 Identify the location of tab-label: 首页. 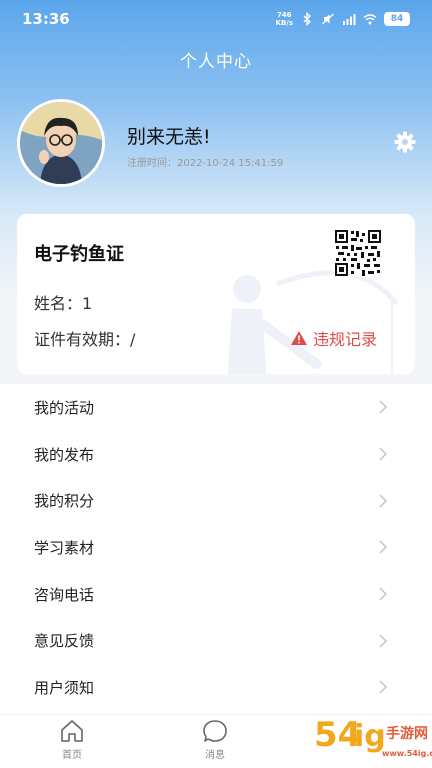
(72, 755).